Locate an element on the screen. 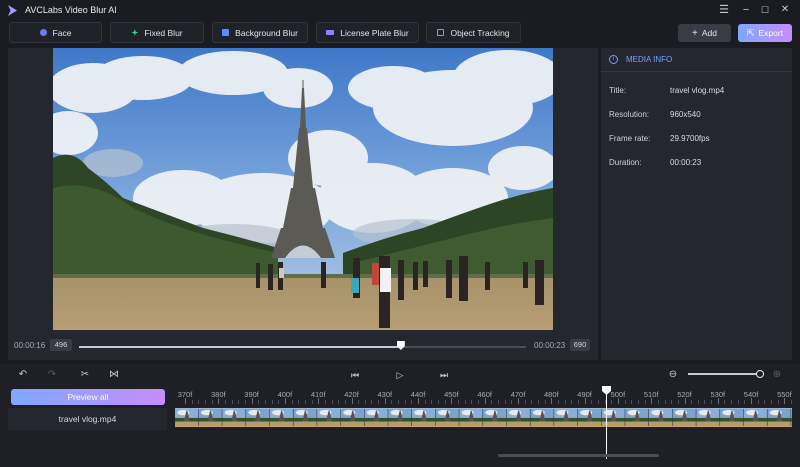 This screenshot has height=467, width=800. undo-icon: ↶ is located at coordinates (23, 375).